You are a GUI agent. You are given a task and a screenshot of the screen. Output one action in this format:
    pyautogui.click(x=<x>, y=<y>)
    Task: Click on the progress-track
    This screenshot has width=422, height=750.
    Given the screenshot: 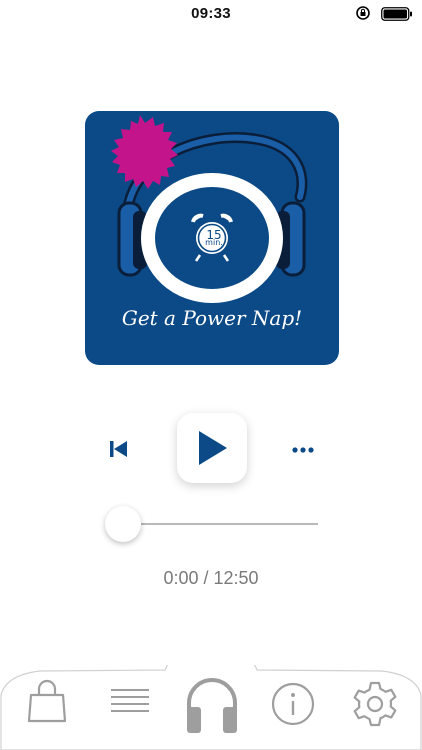 What is the action you would take?
    pyautogui.click(x=221, y=524)
    